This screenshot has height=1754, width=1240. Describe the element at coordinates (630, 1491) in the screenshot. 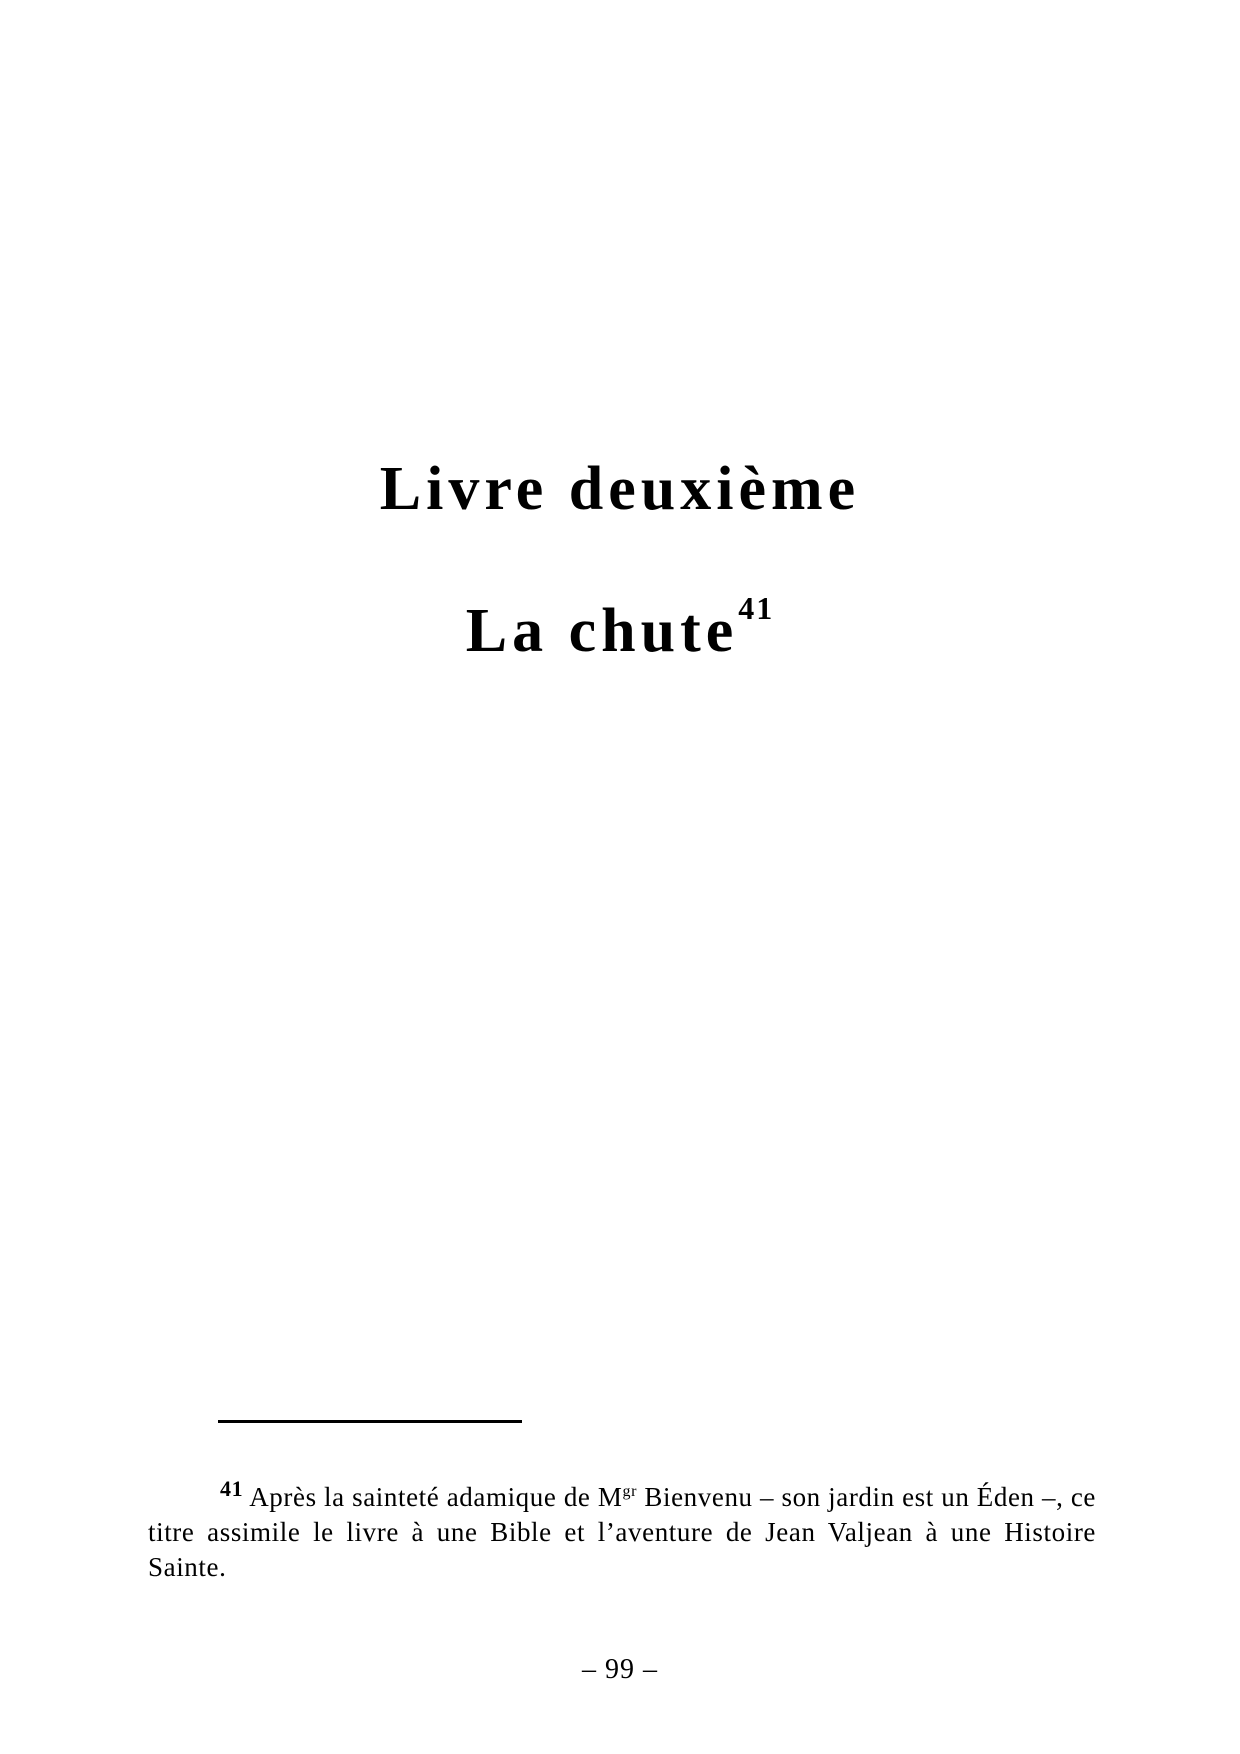

I see `honorific-superscript: gr` at that location.